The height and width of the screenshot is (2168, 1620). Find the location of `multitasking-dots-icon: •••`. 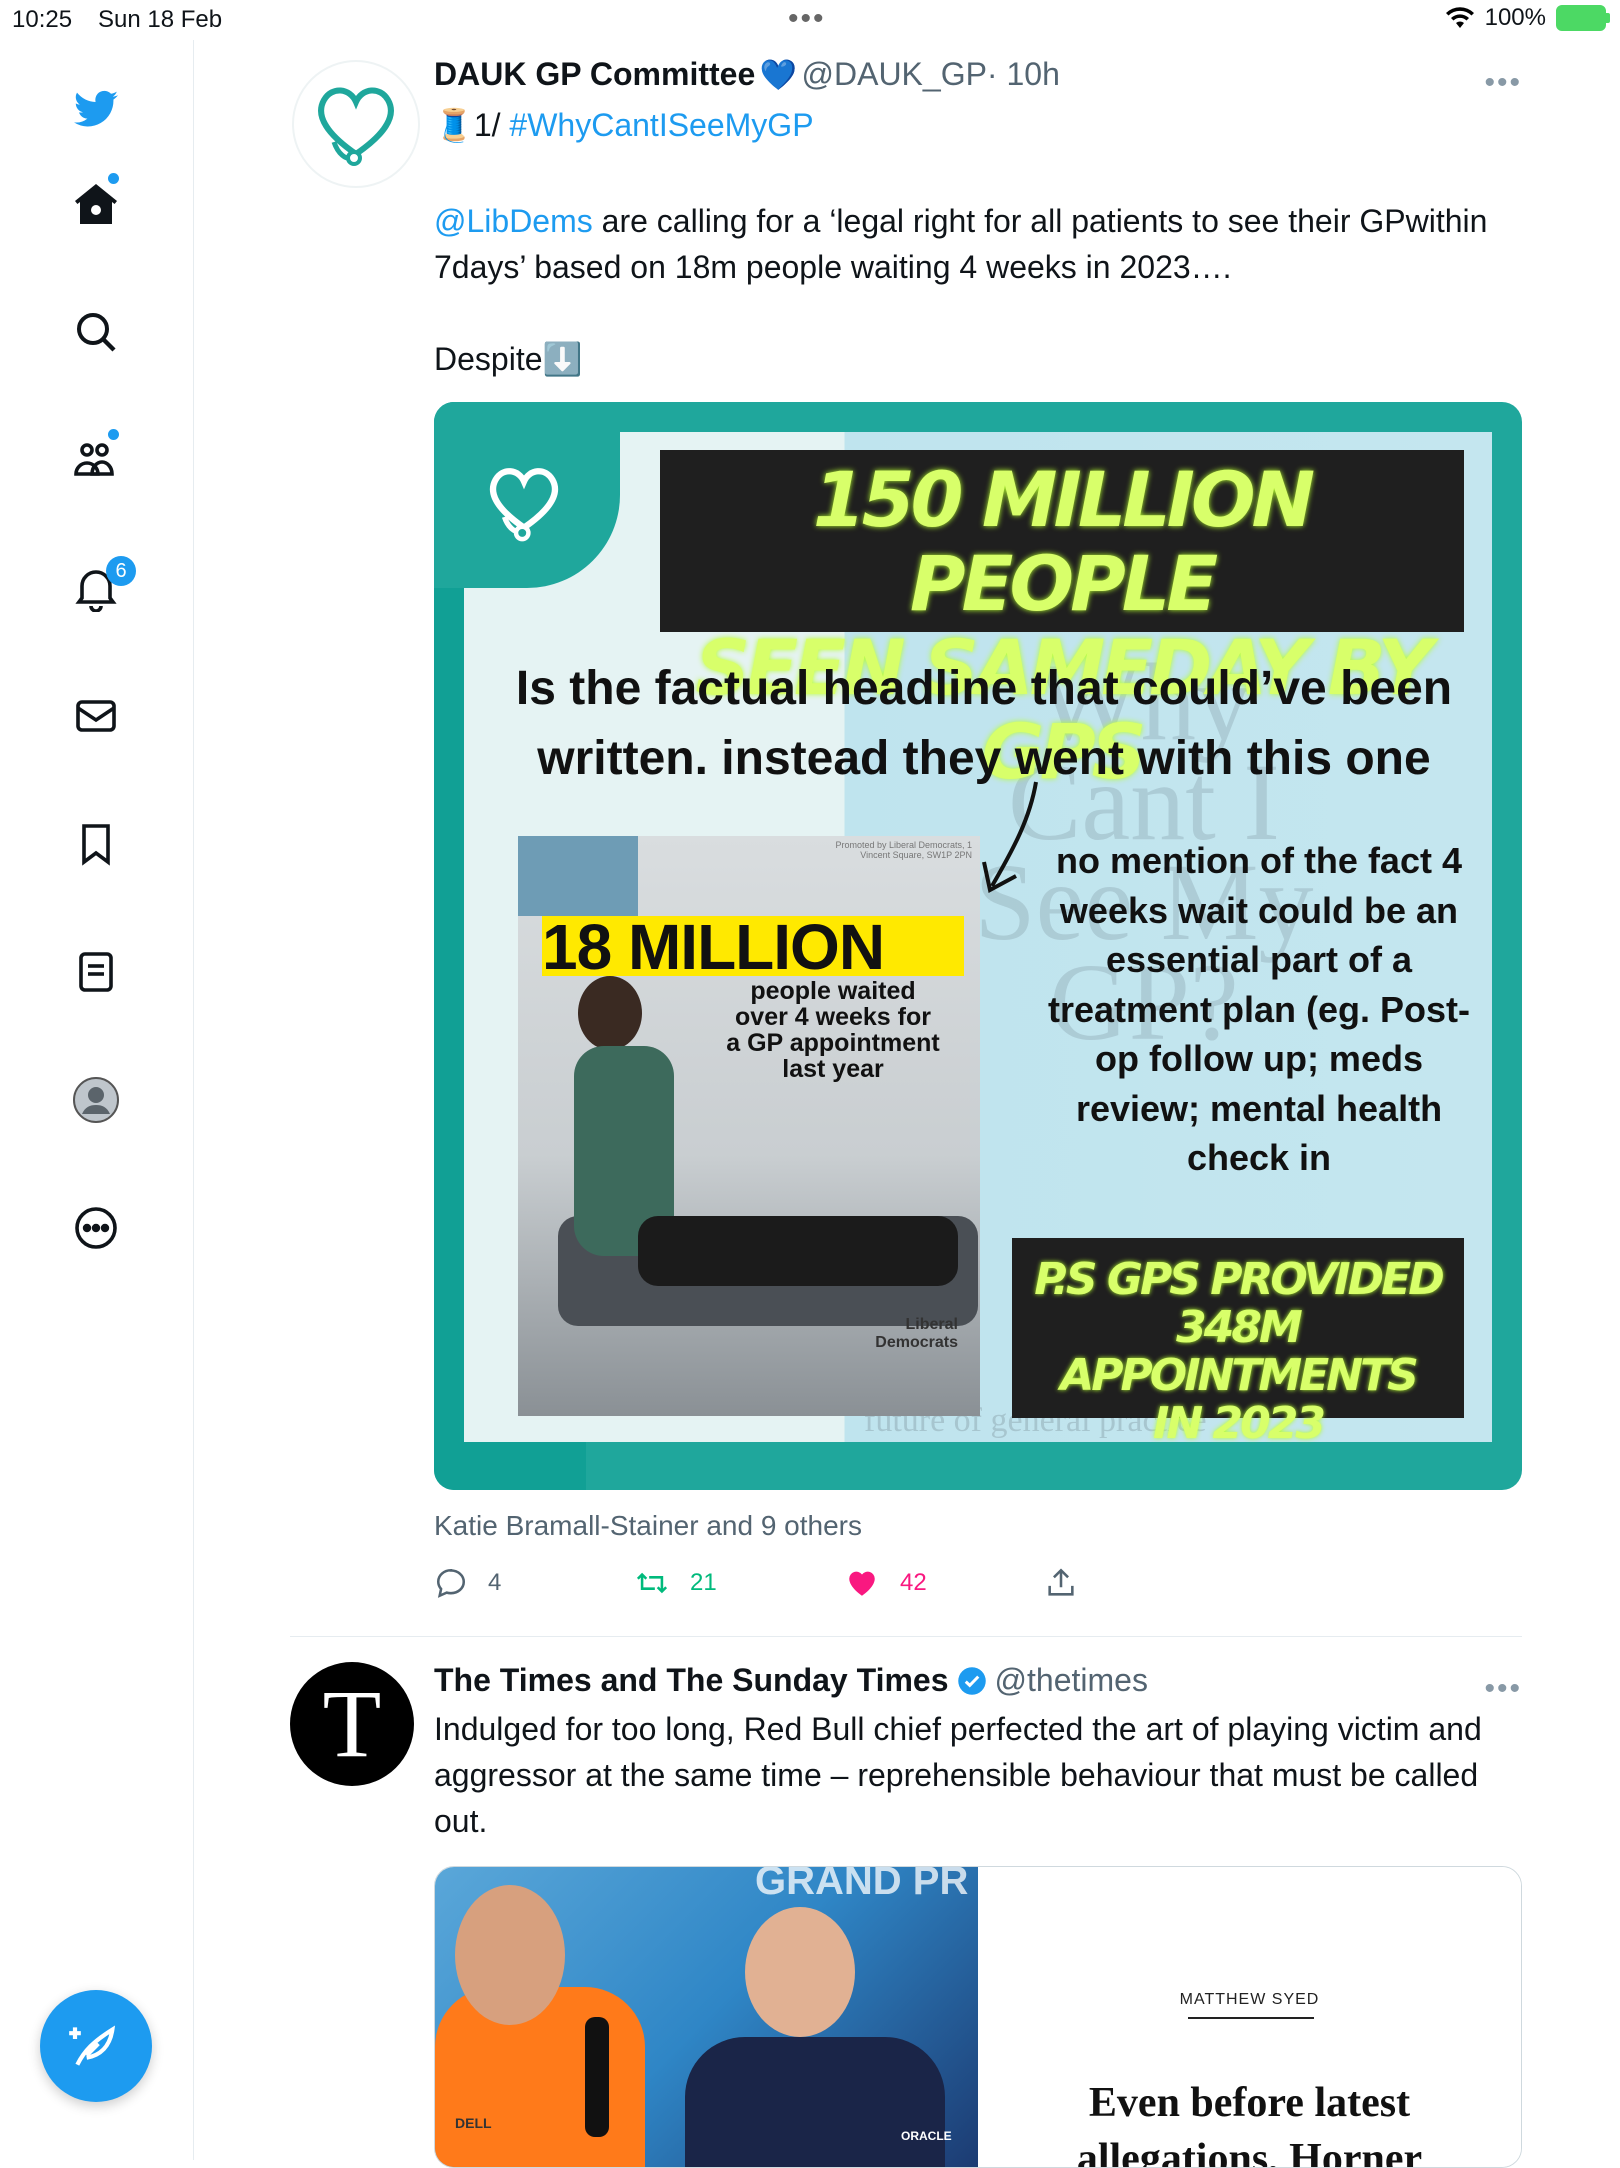

multitasking-dots-icon: ••• is located at coordinates (807, 19).